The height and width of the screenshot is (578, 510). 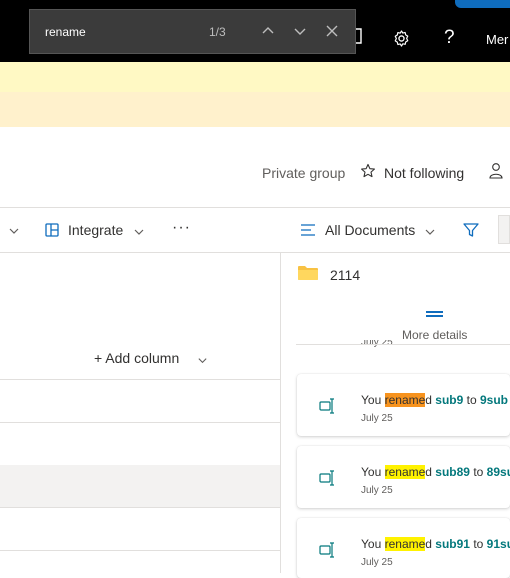 I want to click on find-match-count: 1/3, so click(x=217, y=32).